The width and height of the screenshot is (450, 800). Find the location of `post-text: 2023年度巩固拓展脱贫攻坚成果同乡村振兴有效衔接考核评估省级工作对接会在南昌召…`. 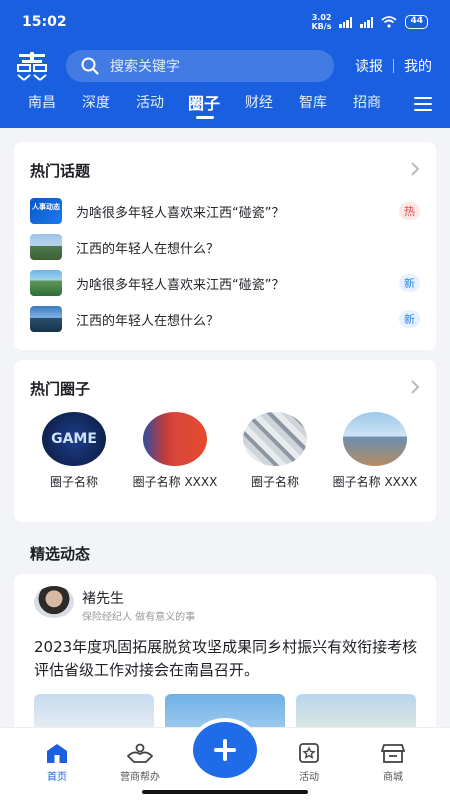

post-text: 2023年度巩固拓展脱贫攻坚成果同乡村振兴有效衔接考核评估省级工作对接会在南昌召… is located at coordinates (226, 659).